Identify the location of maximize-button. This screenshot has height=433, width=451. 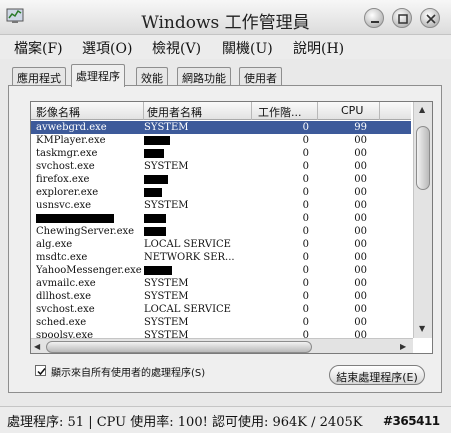
(402, 18).